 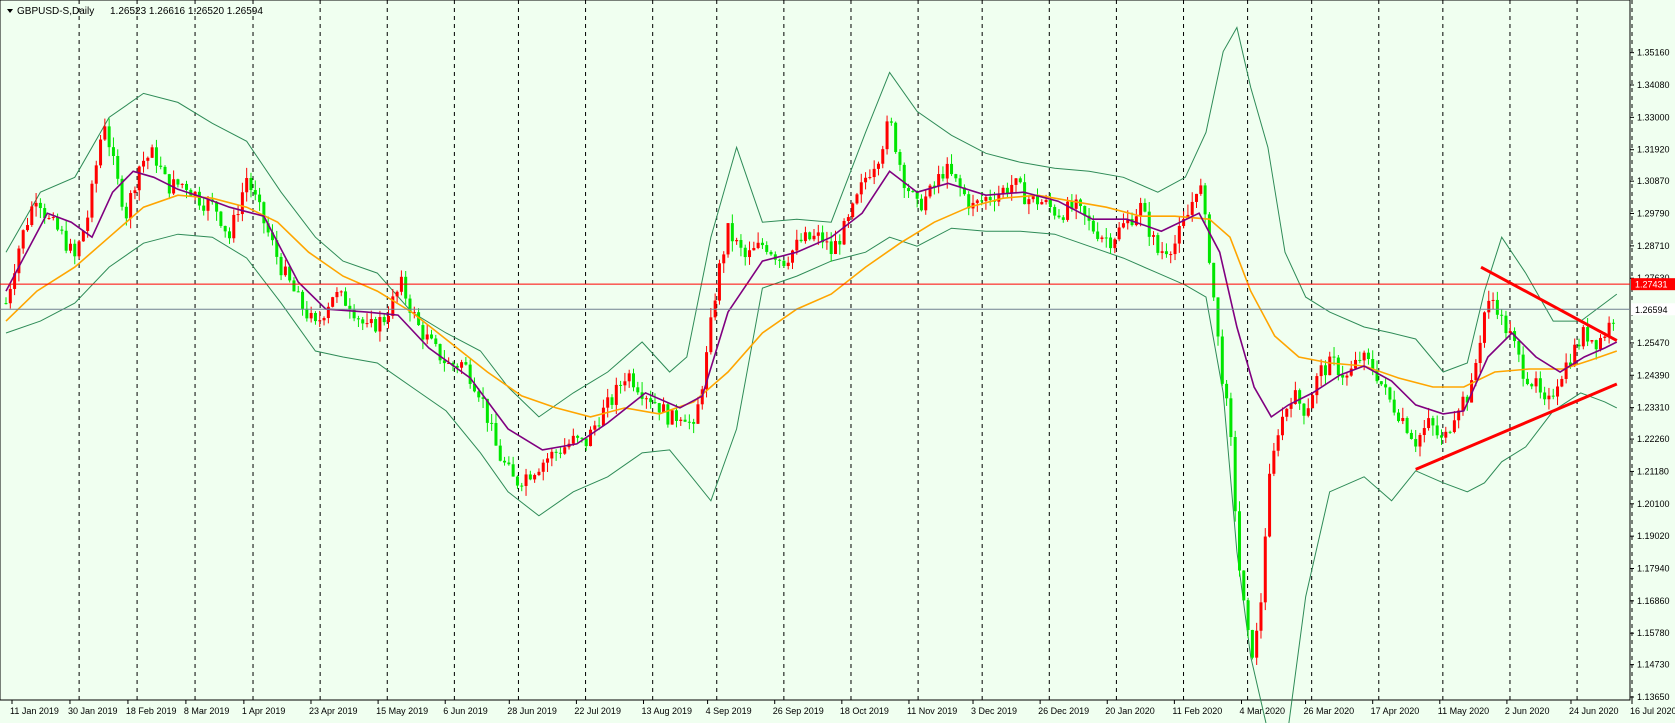 I want to click on y-tick-label: 1.19020, so click(x=1653, y=536).